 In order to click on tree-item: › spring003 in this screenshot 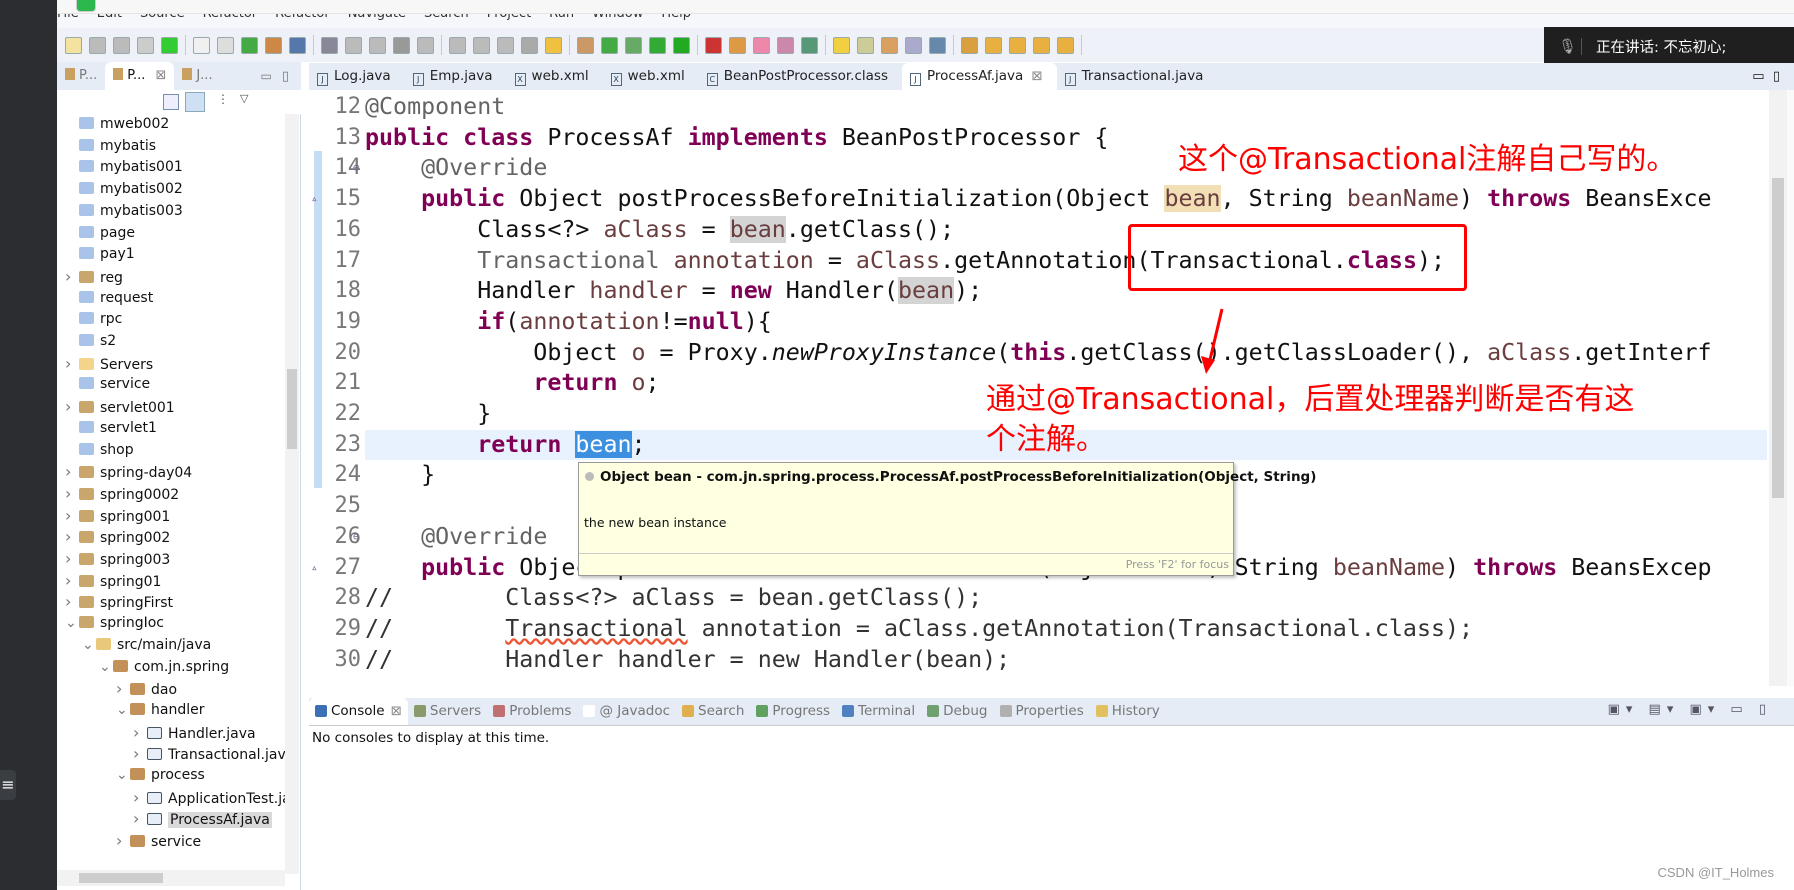, I will do `click(117, 559)`.